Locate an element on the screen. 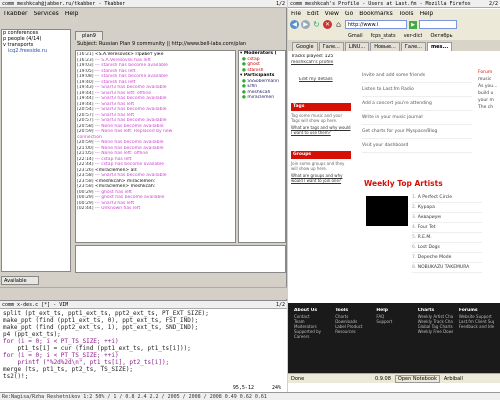 The width and height of the screenshot is (500, 400). footer-link: Weekly Track Charts is located at coordinates (435, 321).